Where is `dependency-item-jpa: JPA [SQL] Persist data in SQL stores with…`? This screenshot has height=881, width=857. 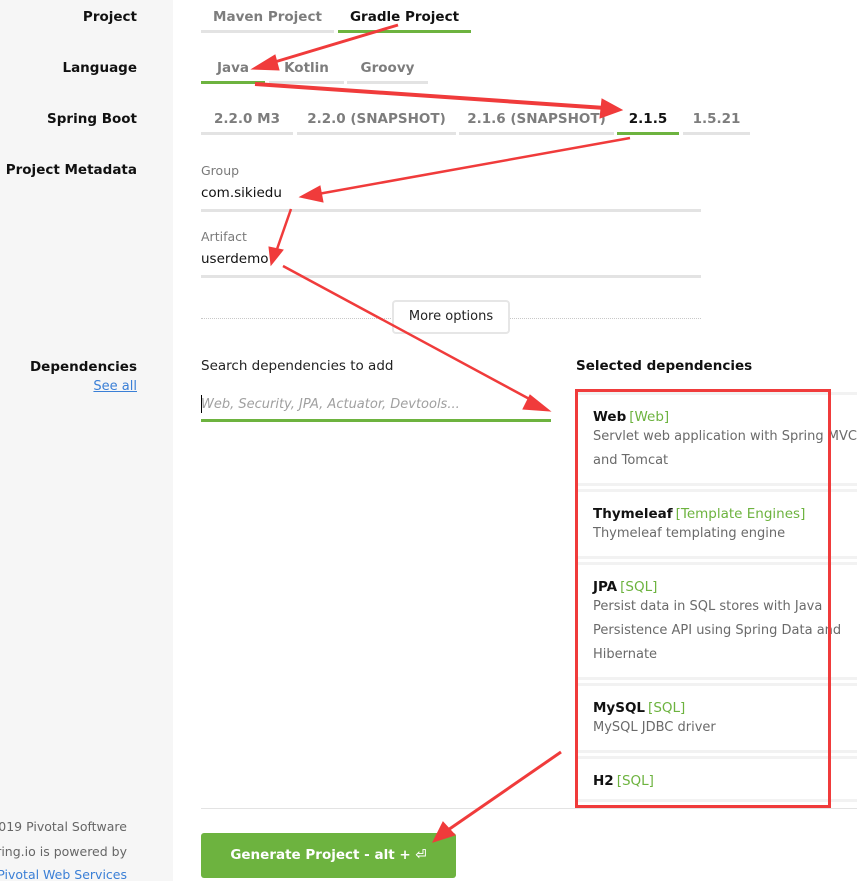 dependency-item-jpa: JPA [SQL] Persist data in SQL stores with… is located at coordinates (716, 621).